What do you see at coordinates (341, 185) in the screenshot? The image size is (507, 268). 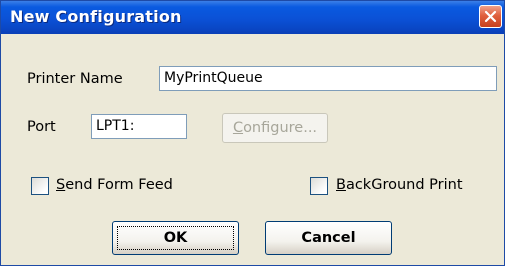 I see `background-print-mnemonic: B` at bounding box center [341, 185].